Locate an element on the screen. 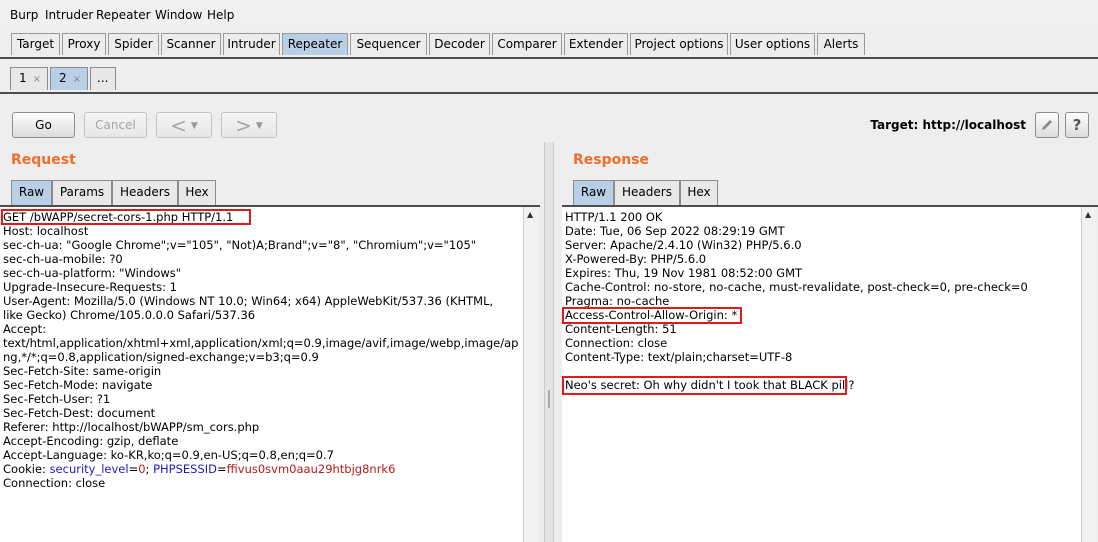  menu-window: Window is located at coordinates (178, 15).